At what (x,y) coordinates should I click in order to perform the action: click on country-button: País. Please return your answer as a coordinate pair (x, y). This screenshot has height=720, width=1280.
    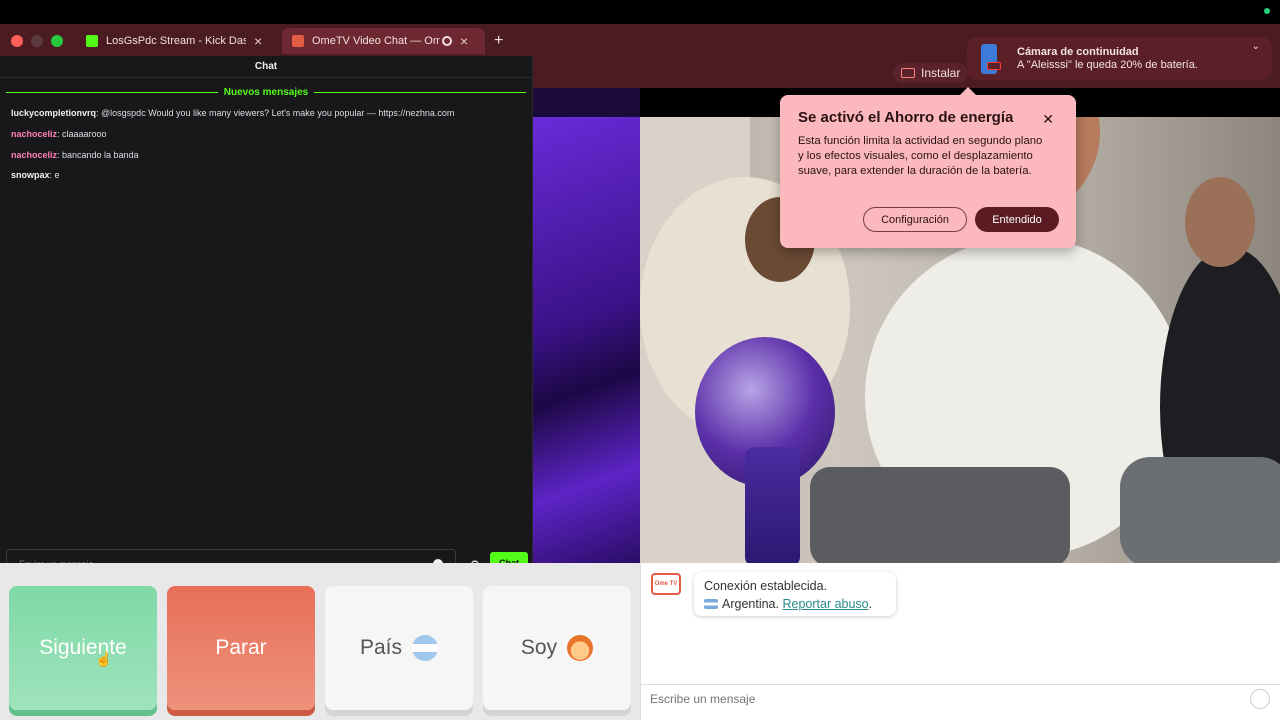
    Looking at the image, I should click on (399, 648).